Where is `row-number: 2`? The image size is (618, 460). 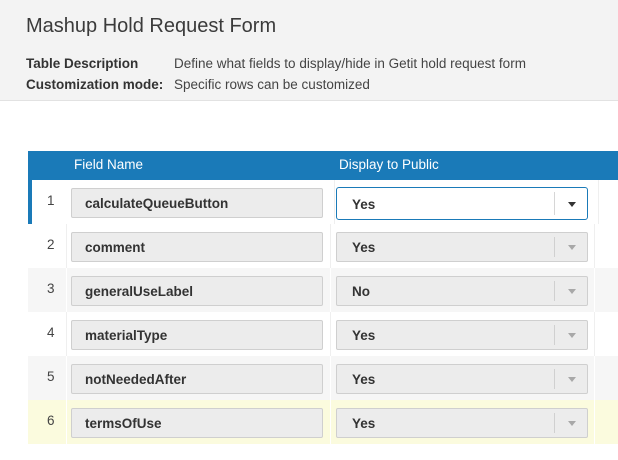 row-number: 2 is located at coordinates (51, 244).